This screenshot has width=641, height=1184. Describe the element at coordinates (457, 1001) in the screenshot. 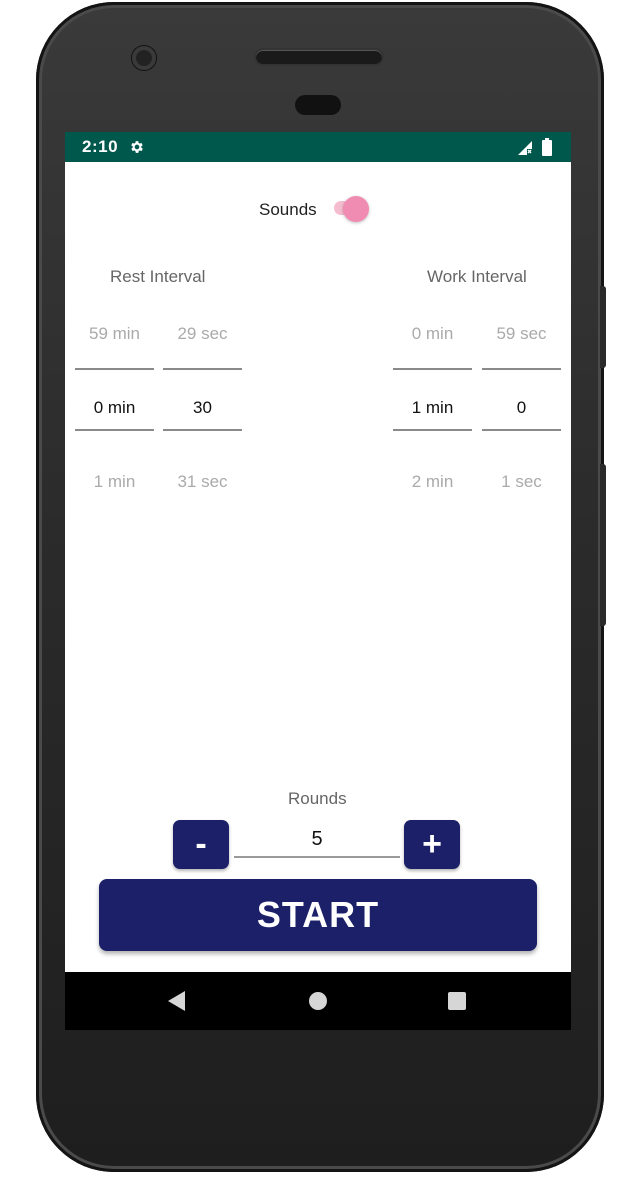

I see `recents-icon` at that location.